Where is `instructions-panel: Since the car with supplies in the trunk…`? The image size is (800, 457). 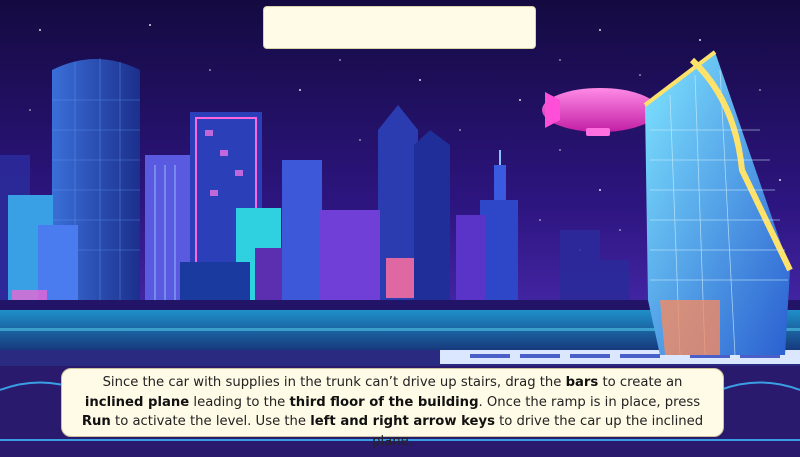 instructions-panel: Since the car with supplies in the trunk… is located at coordinates (392, 408).